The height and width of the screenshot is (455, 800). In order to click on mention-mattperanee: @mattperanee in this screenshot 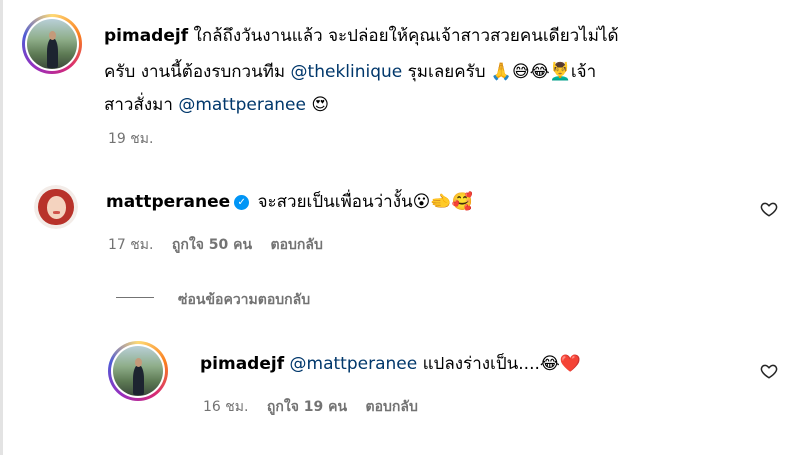, I will do `click(242, 105)`.